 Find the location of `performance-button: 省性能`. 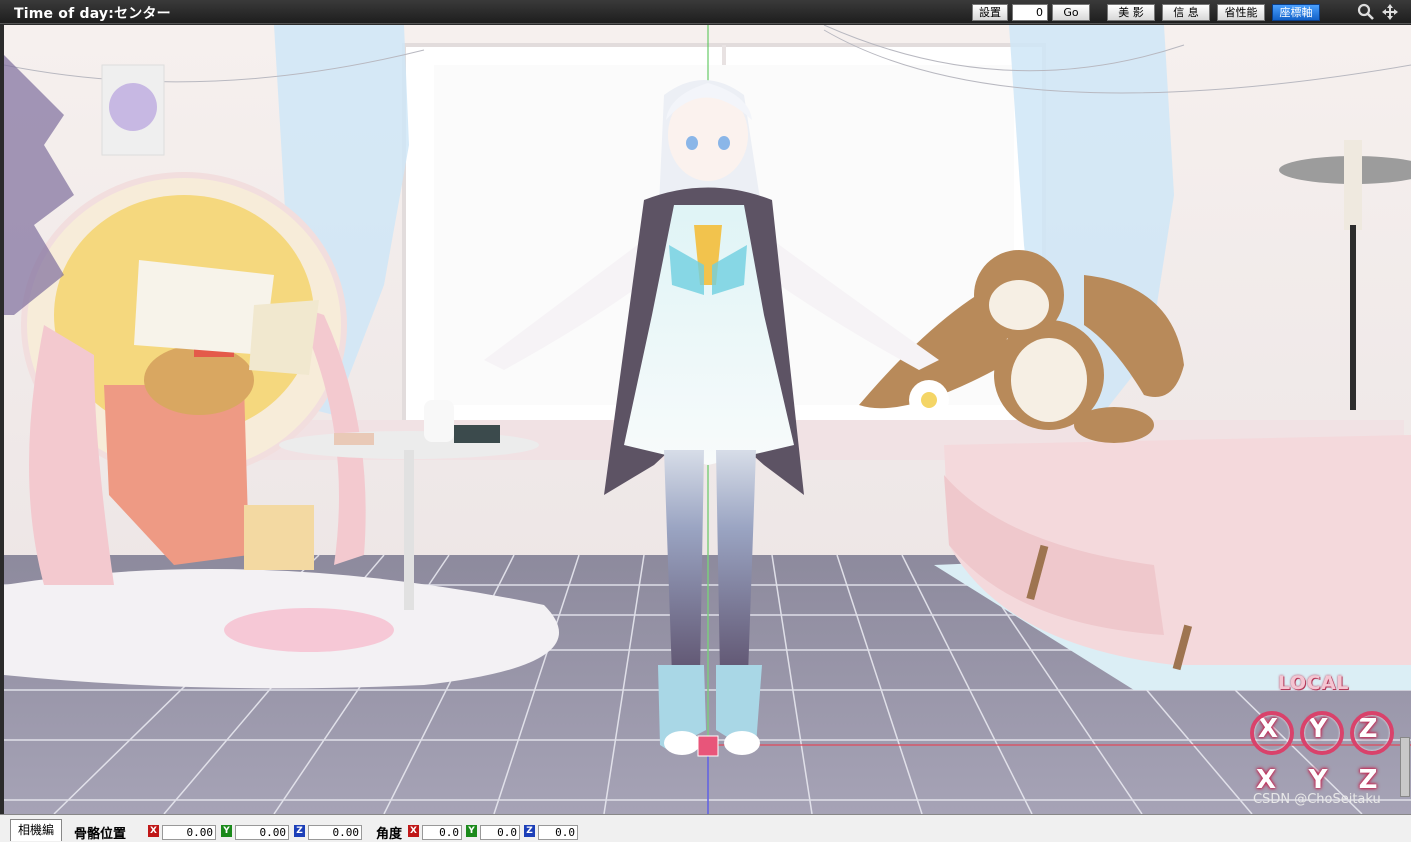

performance-button: 省性能 is located at coordinates (1241, 12).